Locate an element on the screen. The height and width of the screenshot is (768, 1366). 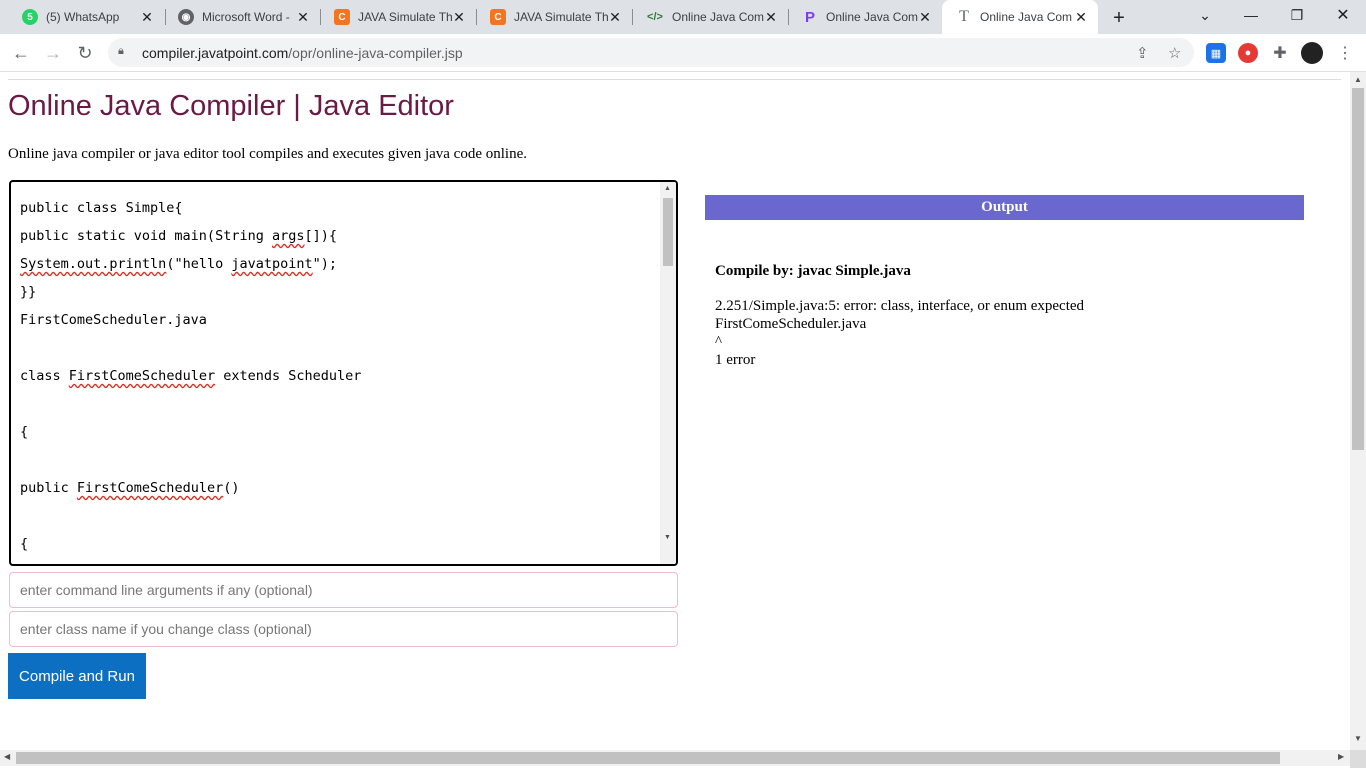
bookmark-star-icon: ☆ is located at coordinates (1174, 53).